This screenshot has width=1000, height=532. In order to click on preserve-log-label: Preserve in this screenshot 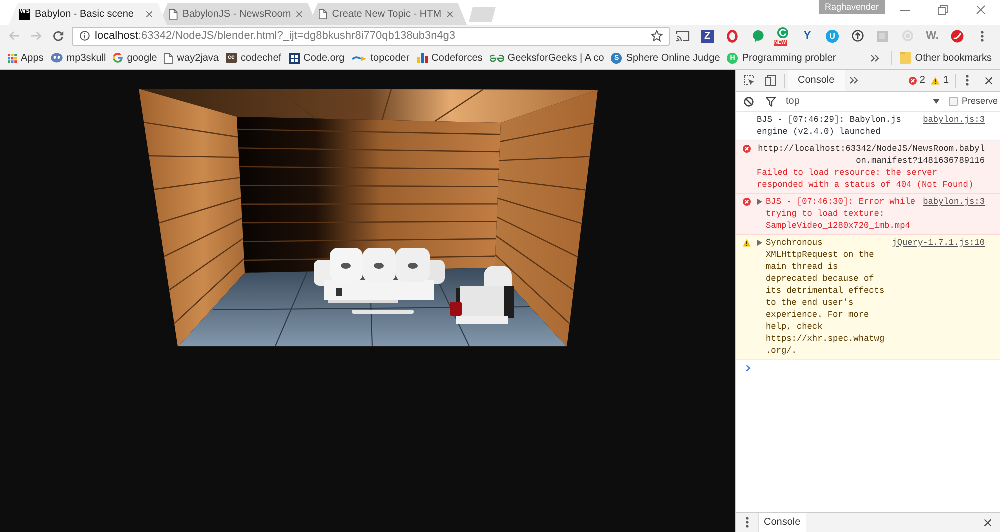, I will do `click(980, 101)`.